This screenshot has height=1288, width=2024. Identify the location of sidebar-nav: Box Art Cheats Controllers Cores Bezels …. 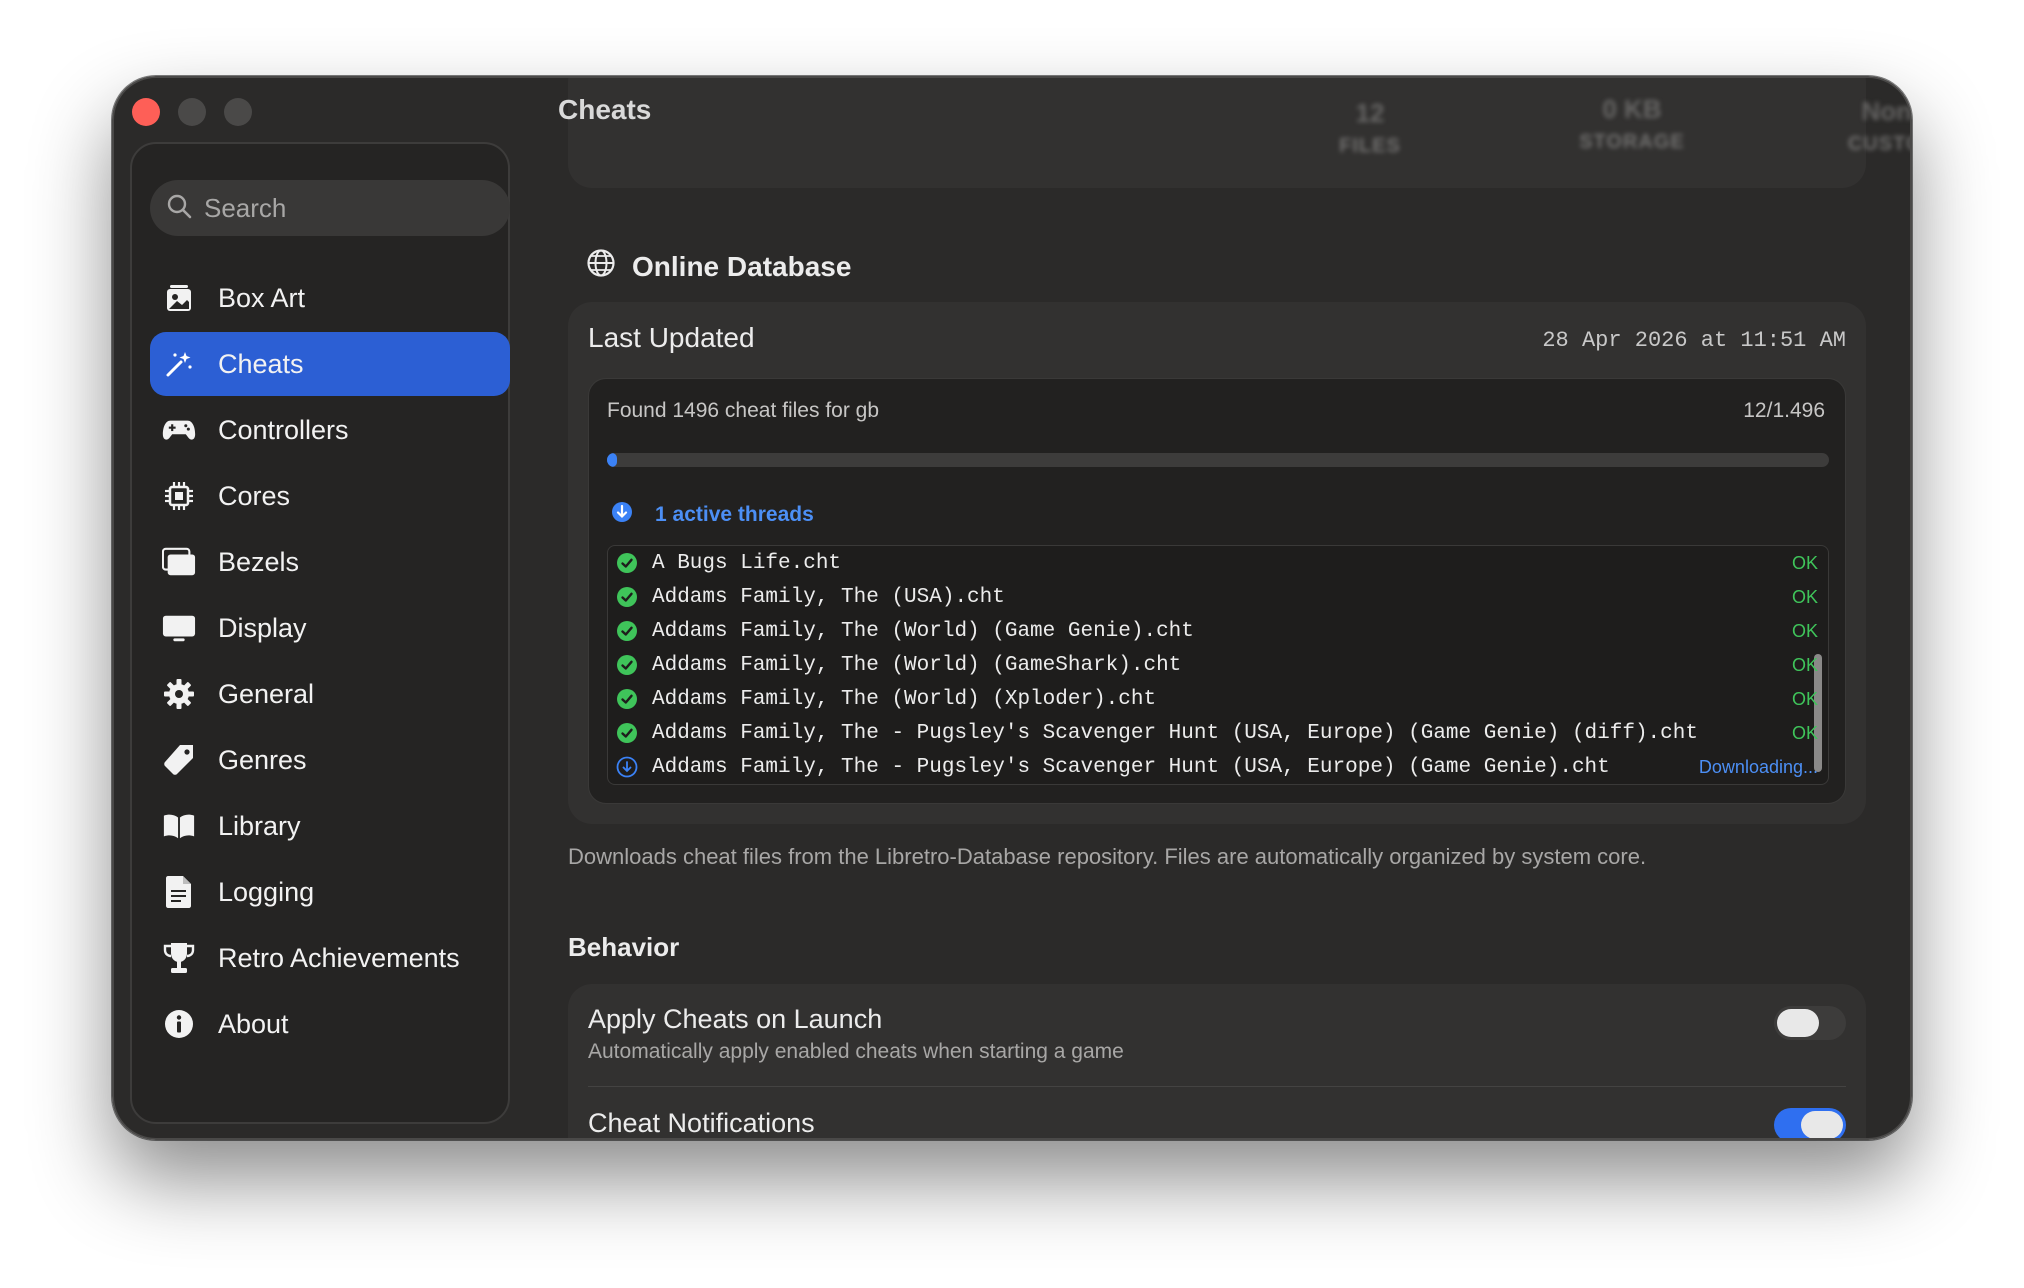
(330, 662).